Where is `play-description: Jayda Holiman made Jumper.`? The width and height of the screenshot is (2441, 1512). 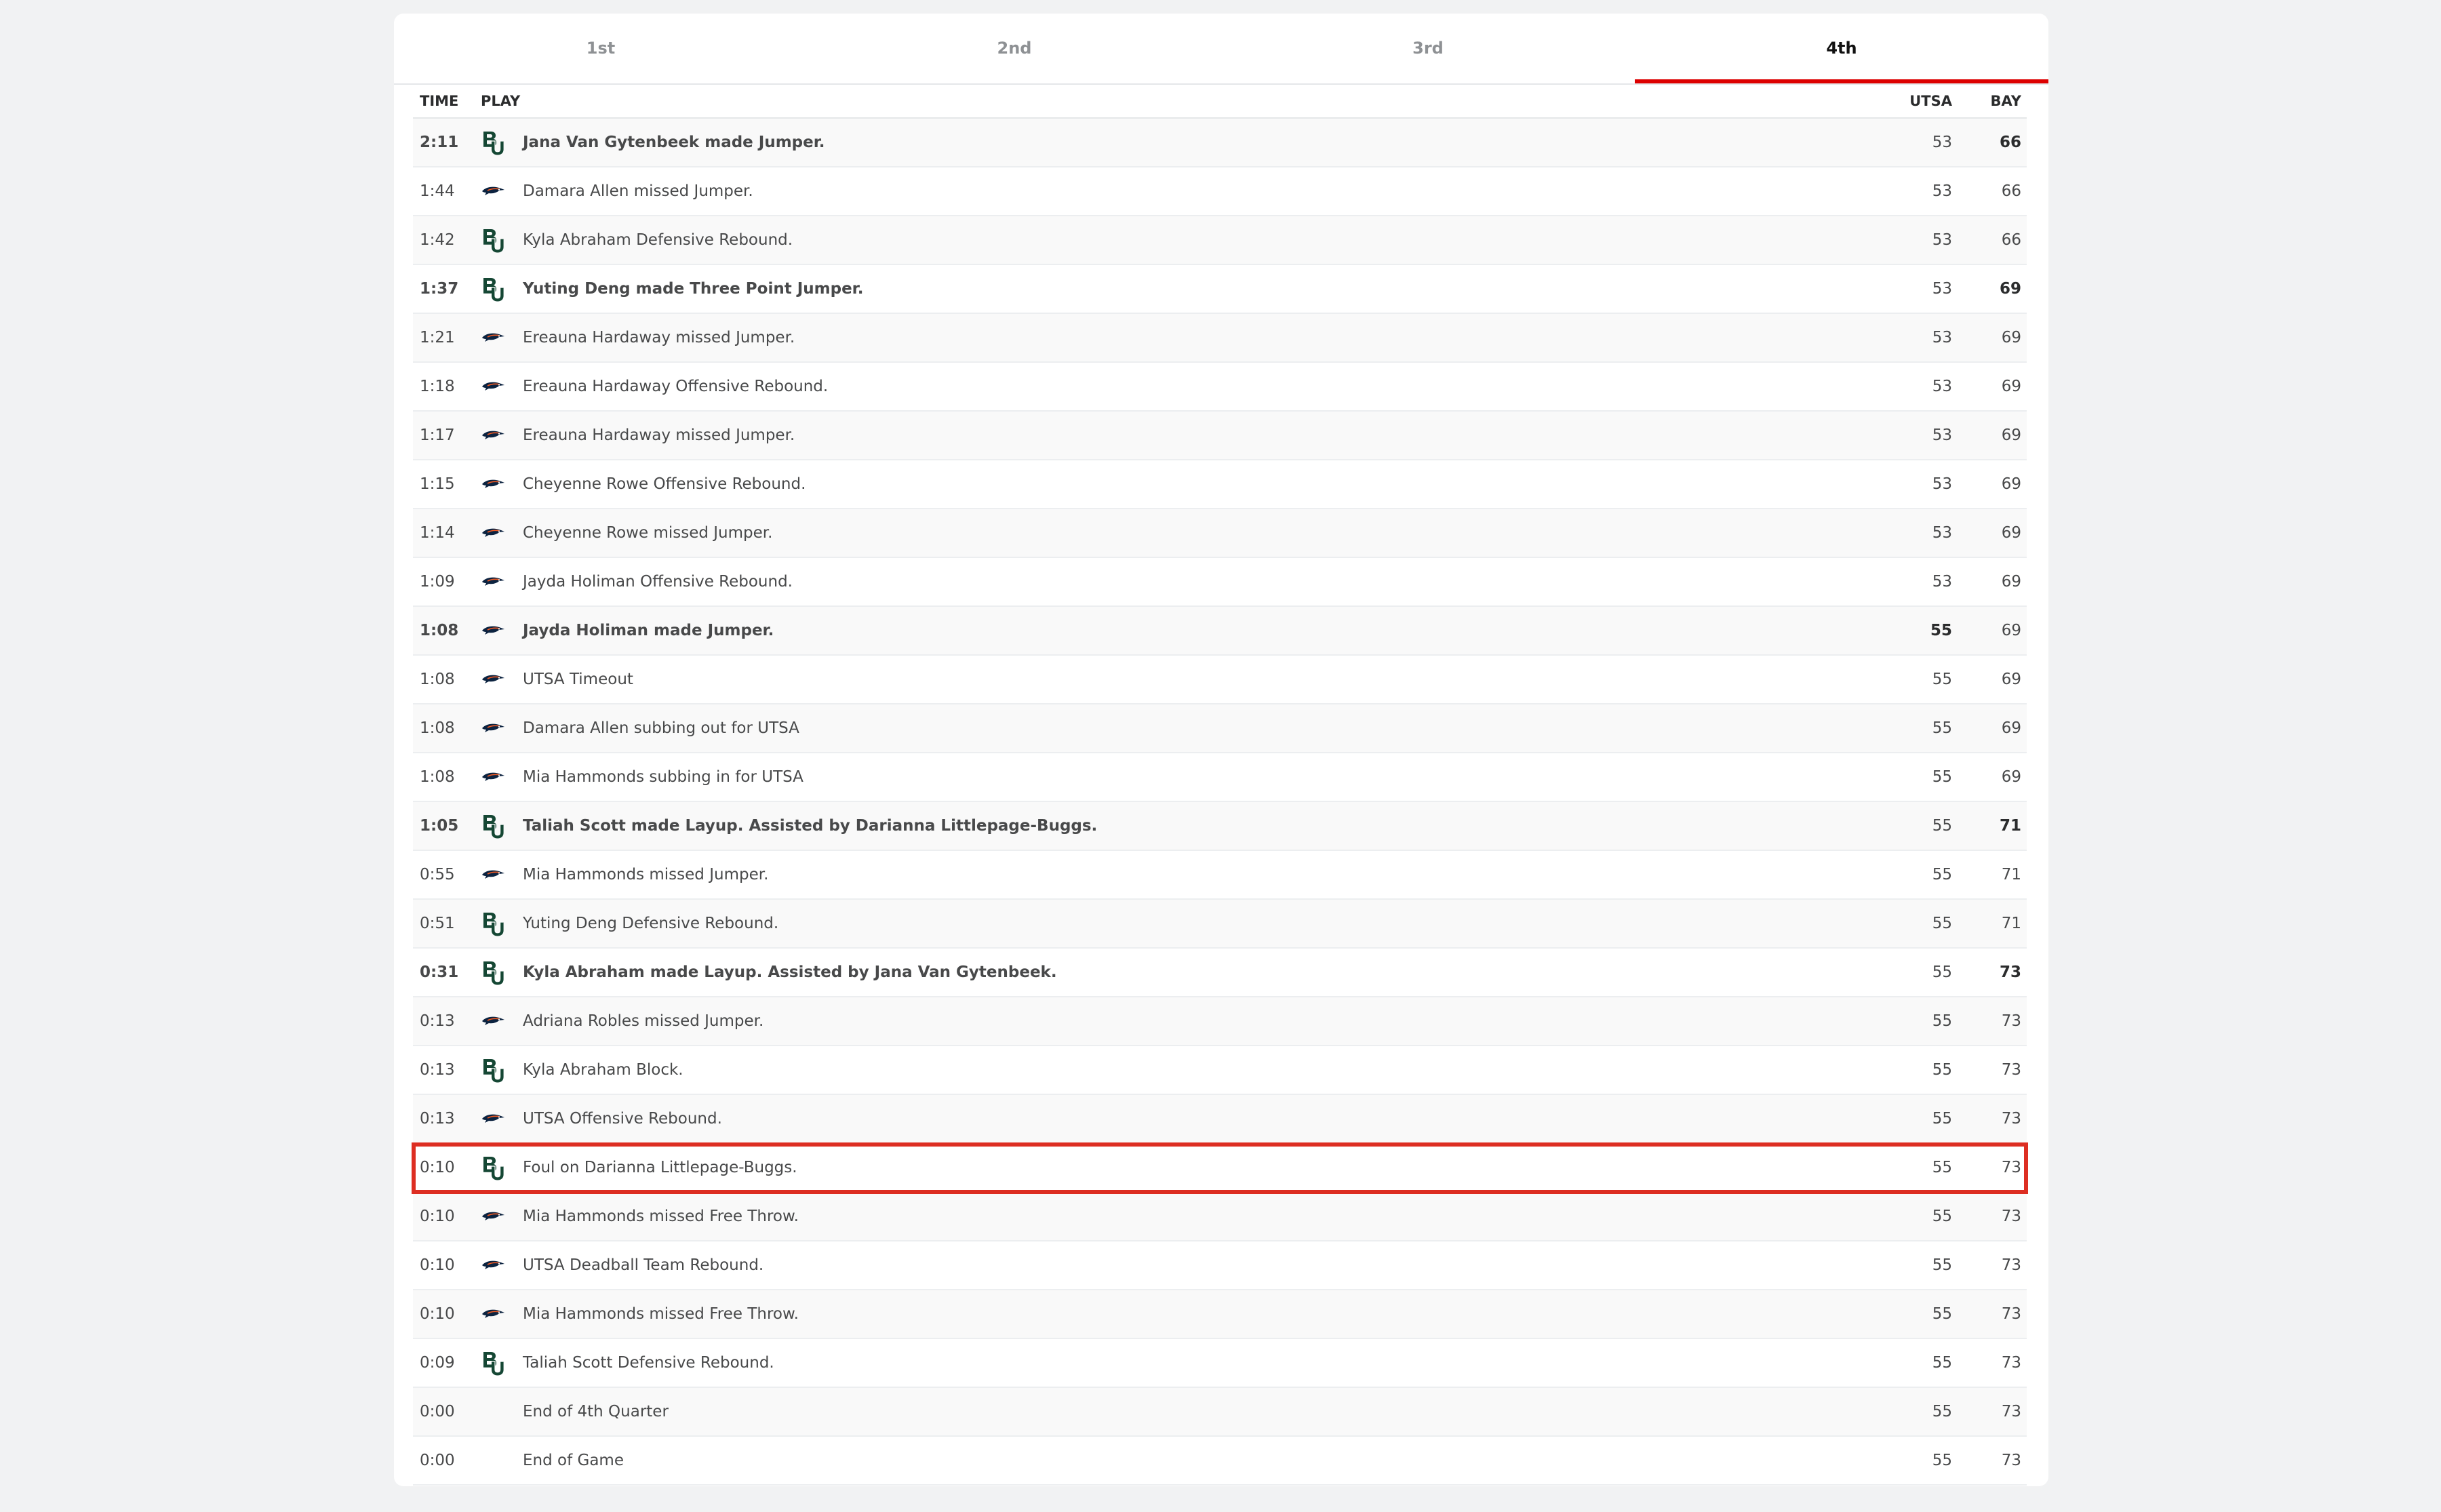 play-description: Jayda Holiman made Jumper. is located at coordinates (648, 631).